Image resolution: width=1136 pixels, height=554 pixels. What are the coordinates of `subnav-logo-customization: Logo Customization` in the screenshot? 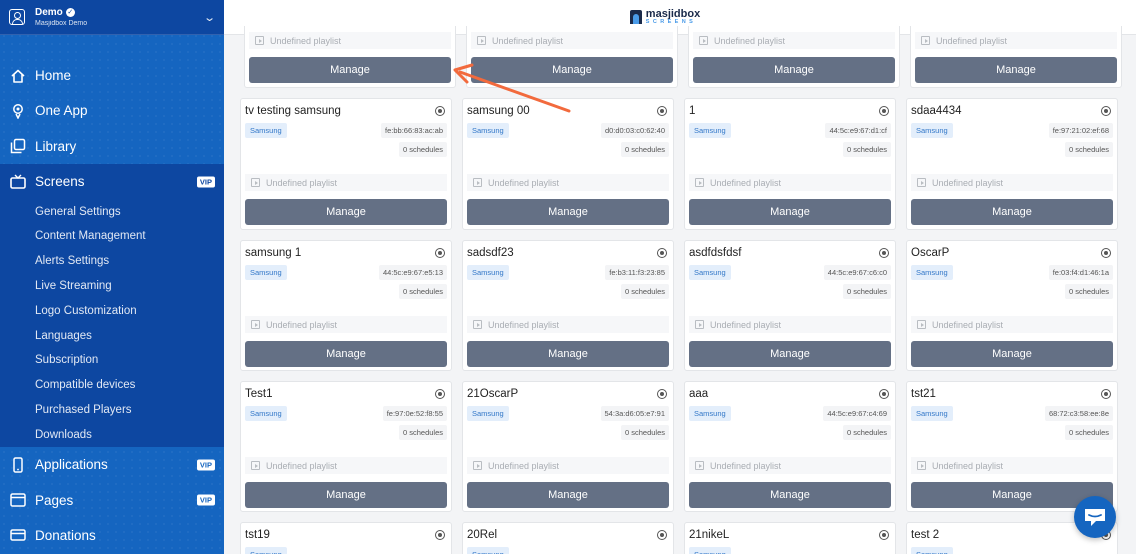 It's located at (112, 310).